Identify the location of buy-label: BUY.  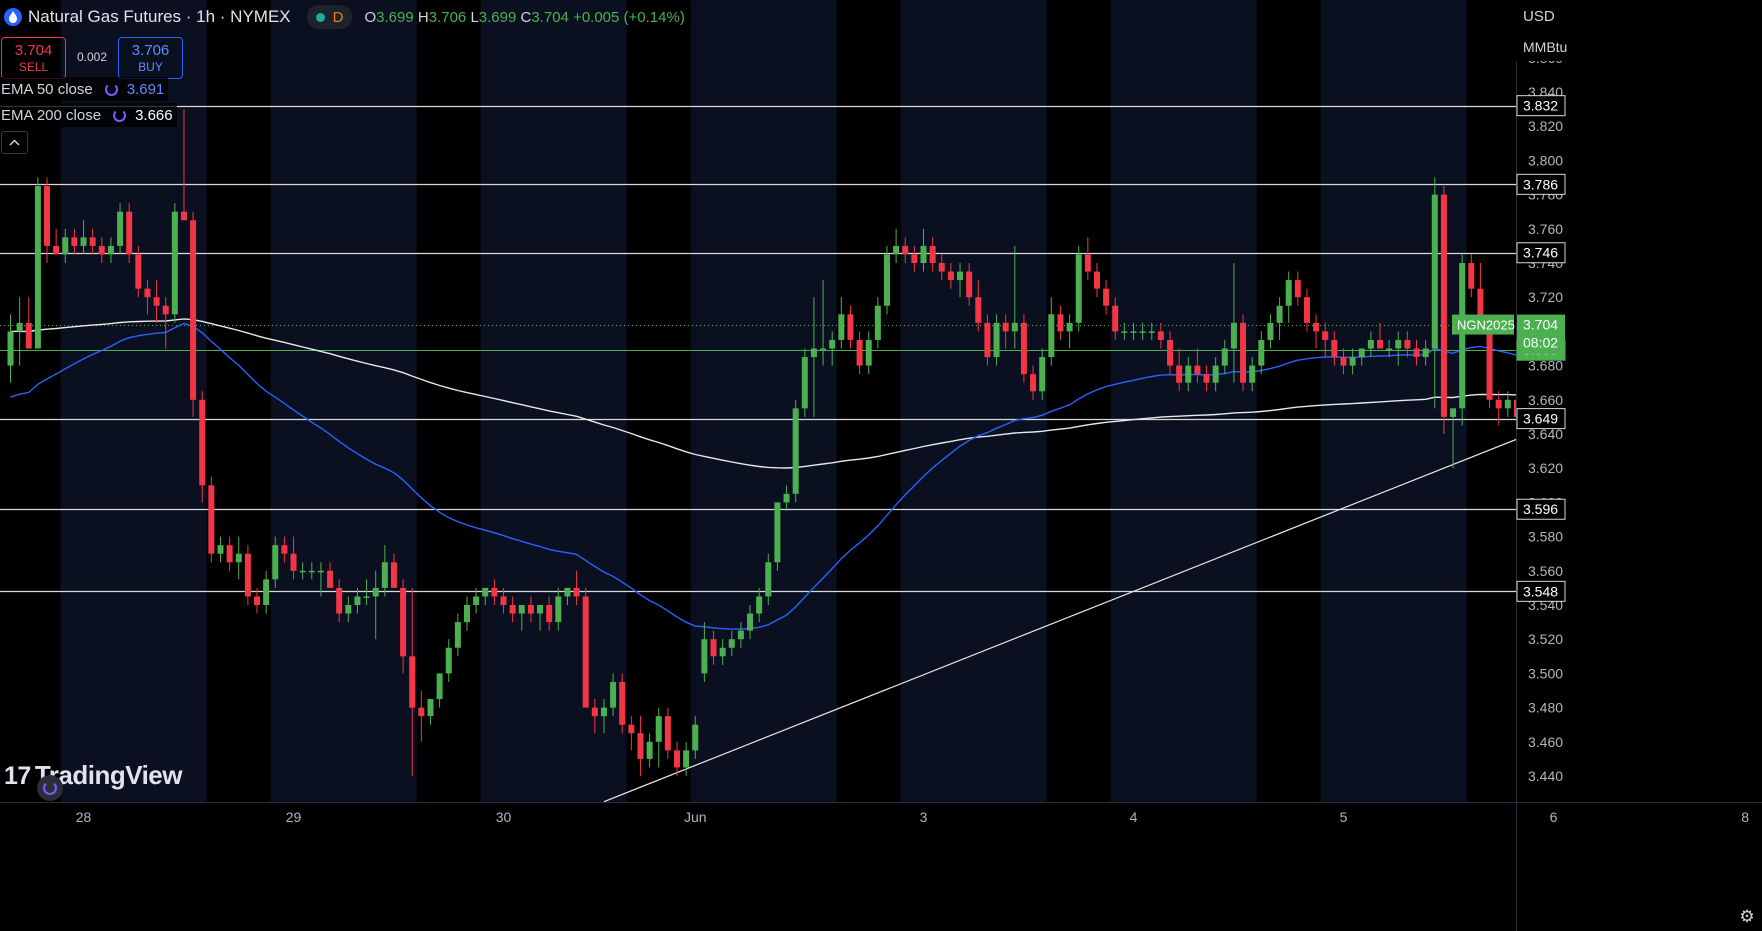
(150, 67).